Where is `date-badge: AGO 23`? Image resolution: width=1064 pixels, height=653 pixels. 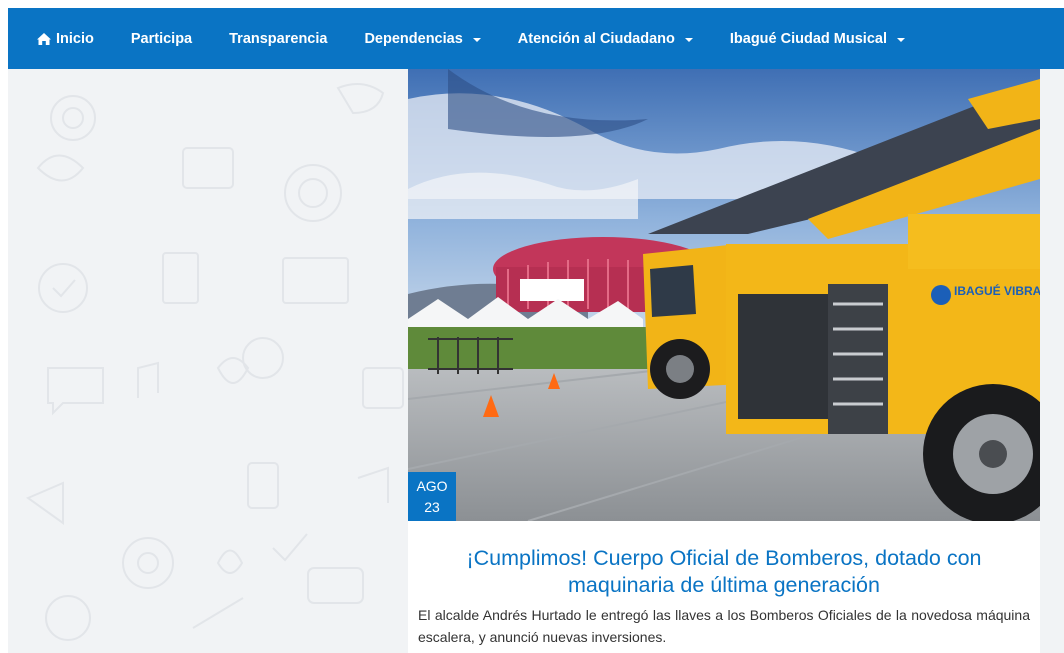 date-badge: AGO 23 is located at coordinates (432, 496).